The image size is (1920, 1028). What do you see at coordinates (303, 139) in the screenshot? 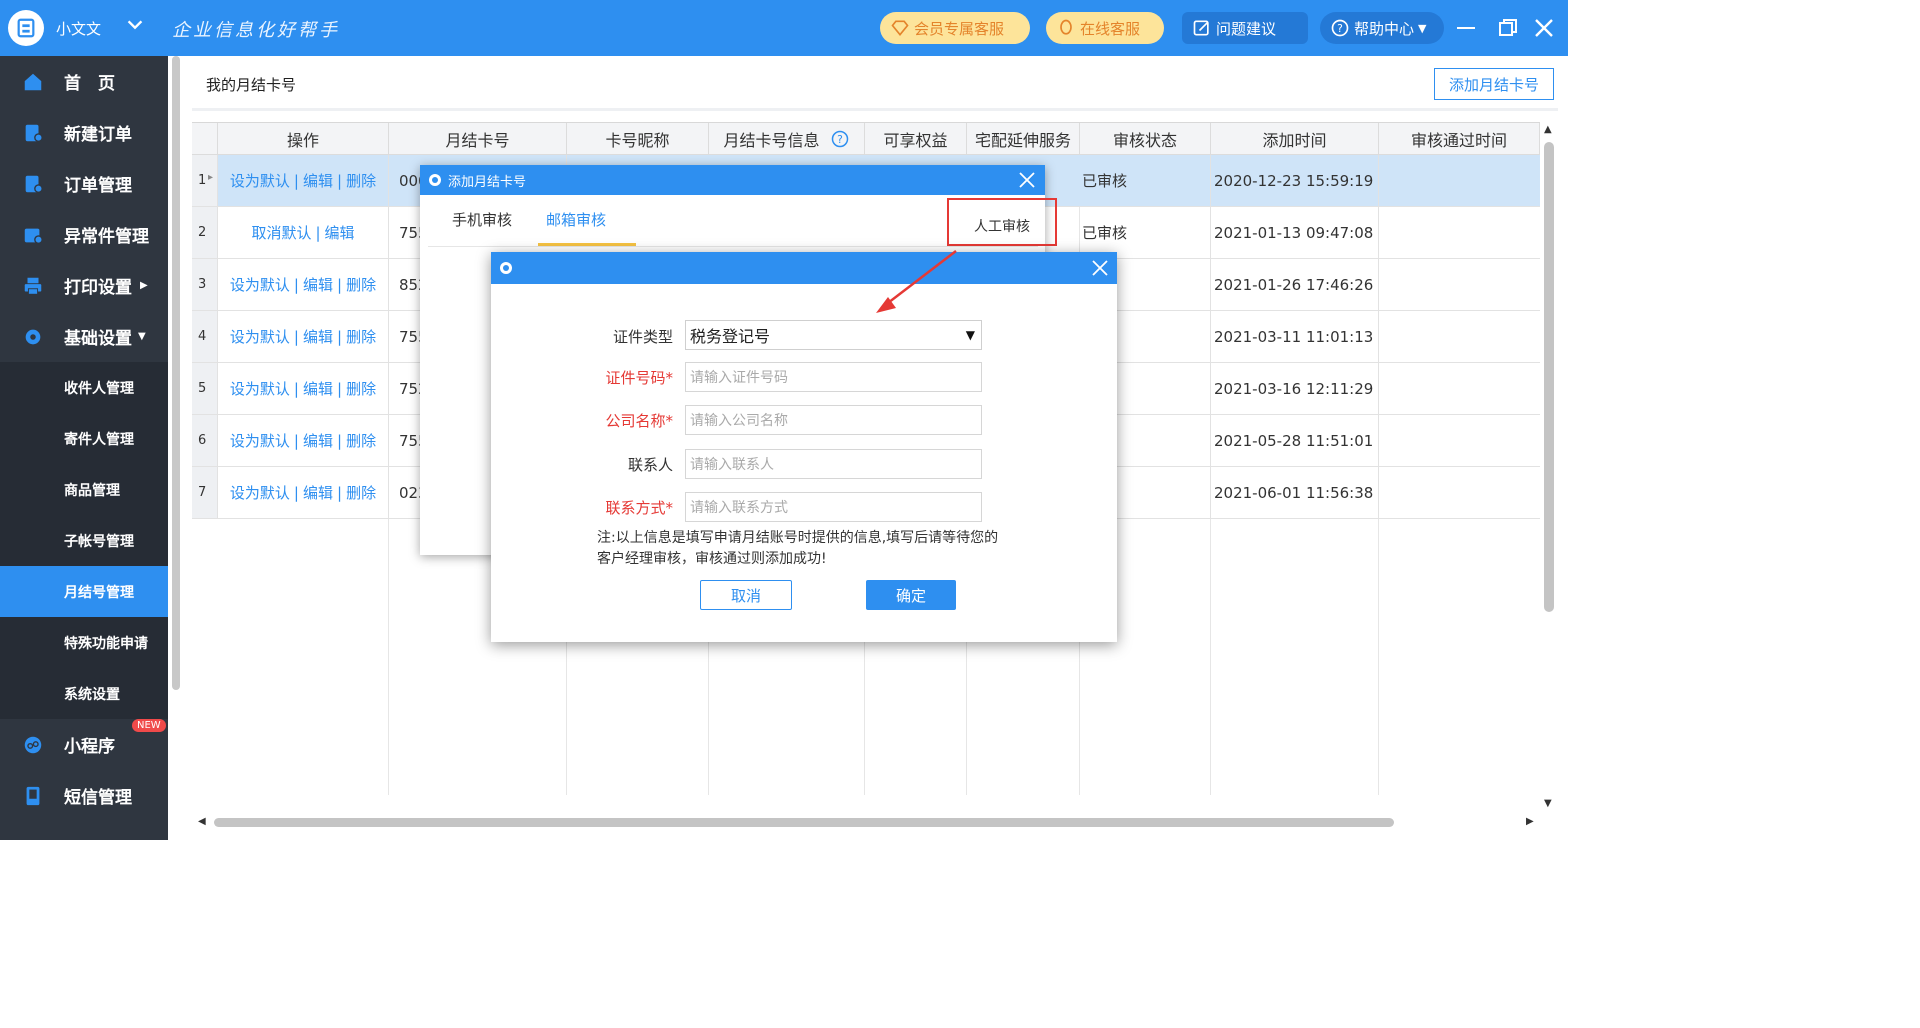
I see `column-header: 操作` at bounding box center [303, 139].